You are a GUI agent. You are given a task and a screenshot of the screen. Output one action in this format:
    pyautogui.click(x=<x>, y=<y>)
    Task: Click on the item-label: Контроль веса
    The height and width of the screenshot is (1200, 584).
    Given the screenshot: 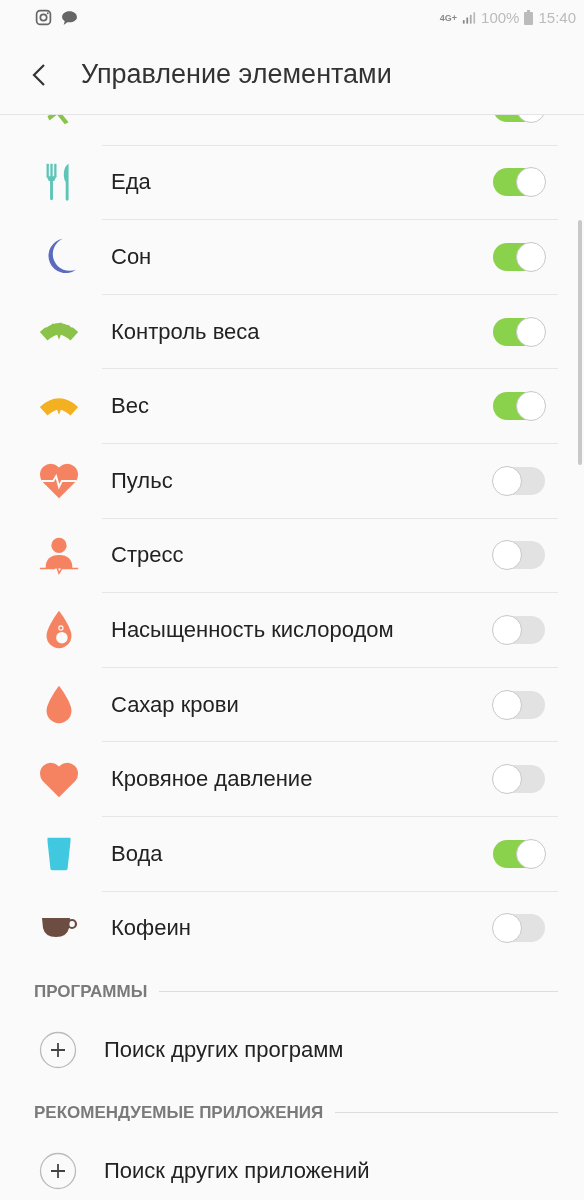 What is the action you would take?
    pyautogui.click(x=186, y=331)
    